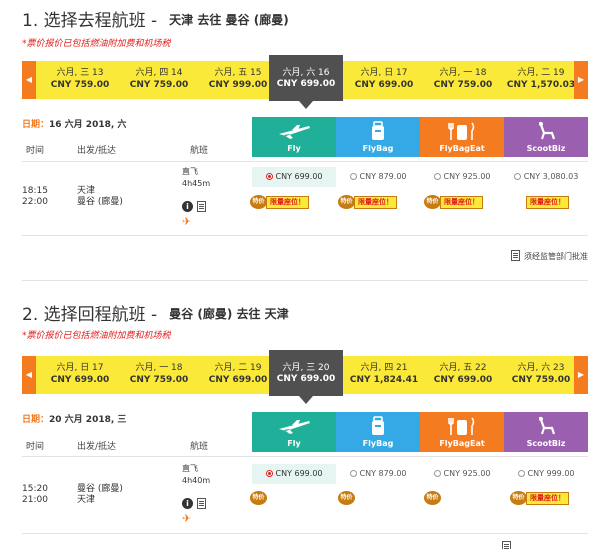  What do you see at coordinates (551, 473) in the screenshot?
I see `fare-price: CNY 999.00` at bounding box center [551, 473].